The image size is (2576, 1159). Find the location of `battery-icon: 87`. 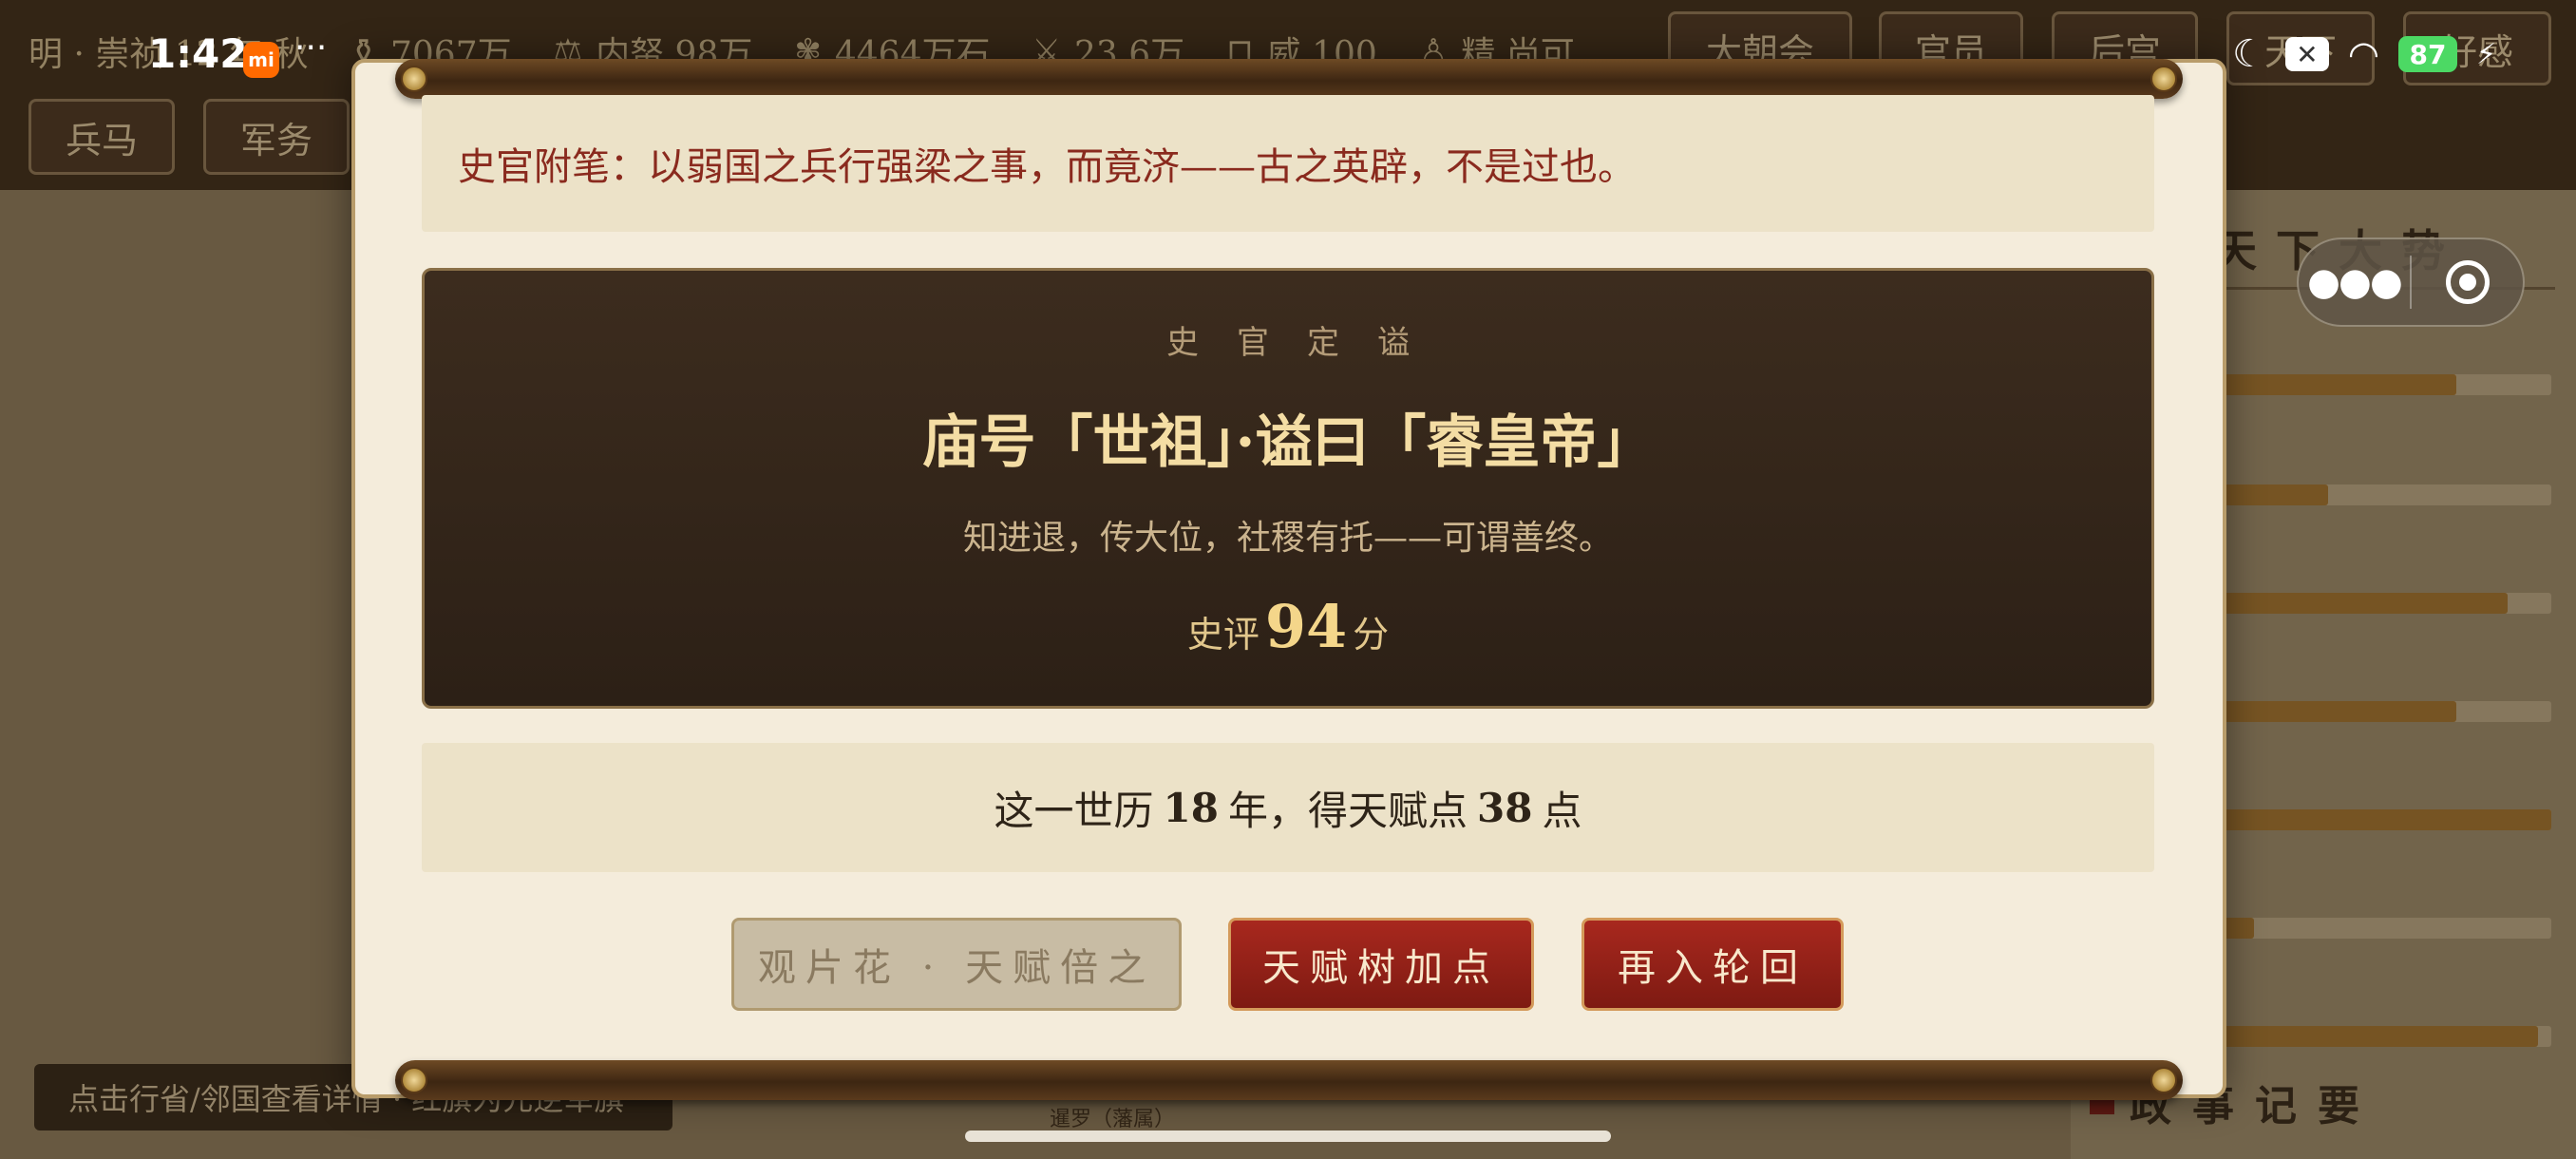

battery-icon: 87 is located at coordinates (2428, 54).